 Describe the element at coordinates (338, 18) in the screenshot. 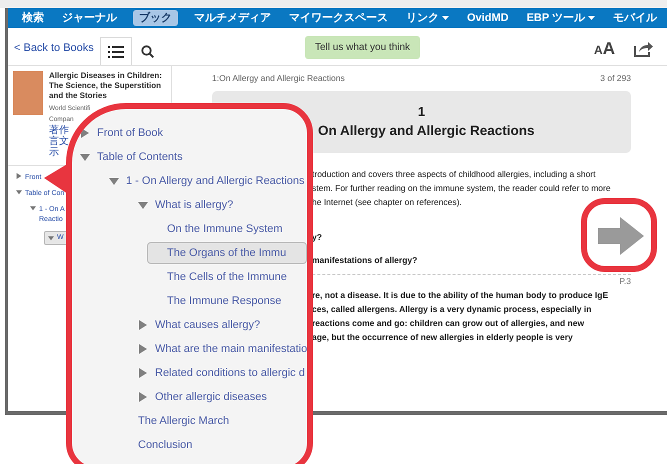

I see `nav-item: マイワークスペース` at that location.